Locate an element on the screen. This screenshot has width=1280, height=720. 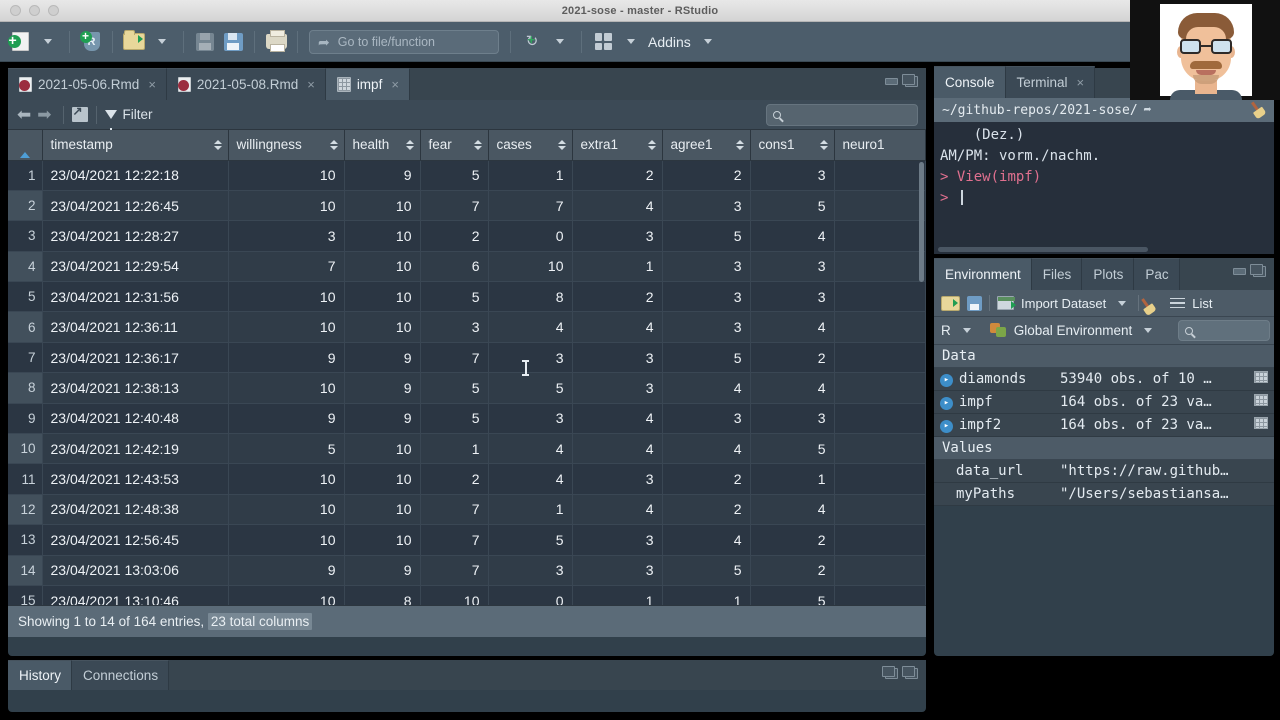
goto-directory-icon: ➦ is located at coordinates (1148, 110).